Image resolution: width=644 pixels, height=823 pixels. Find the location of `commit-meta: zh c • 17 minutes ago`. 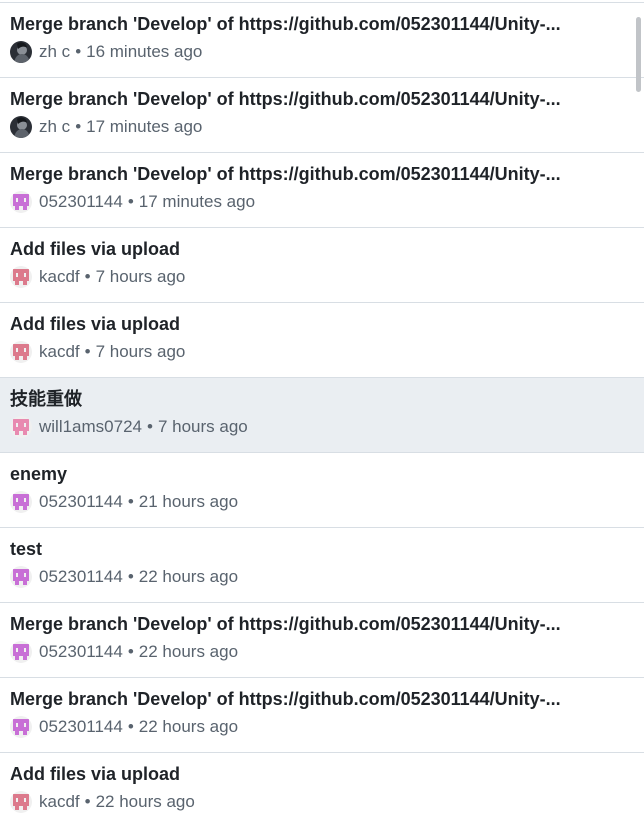

commit-meta: zh c • 17 minutes ago is located at coordinates (106, 127).